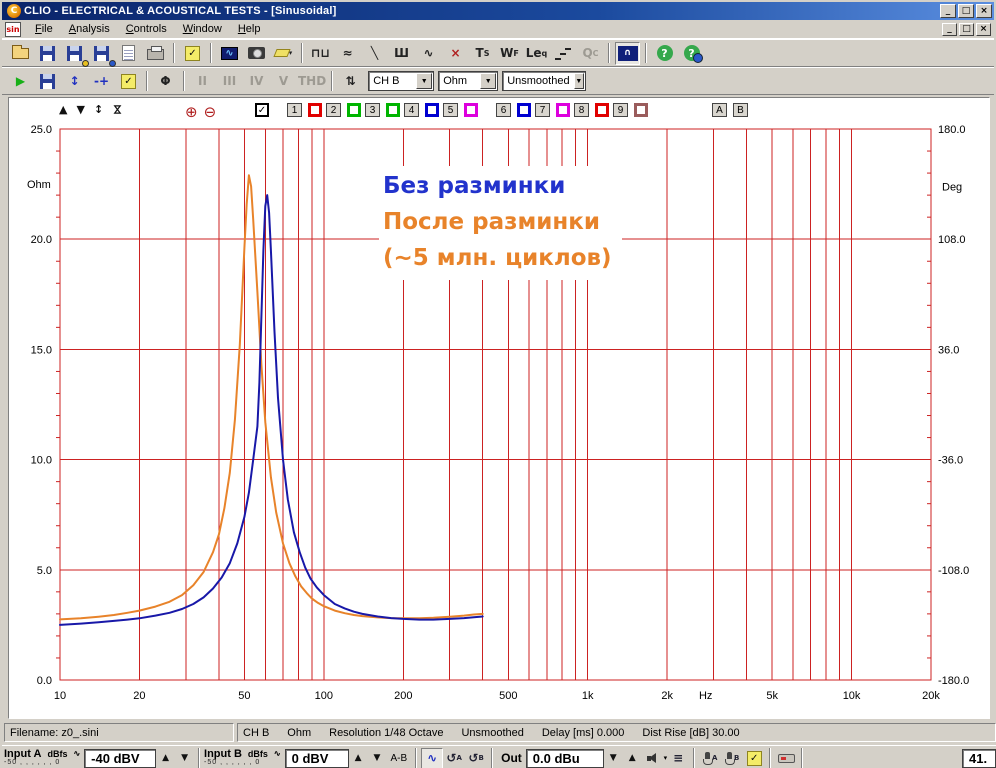 The height and width of the screenshot is (768, 996). What do you see at coordinates (984, 11) in the screenshot?
I see `close-button: ×` at bounding box center [984, 11].